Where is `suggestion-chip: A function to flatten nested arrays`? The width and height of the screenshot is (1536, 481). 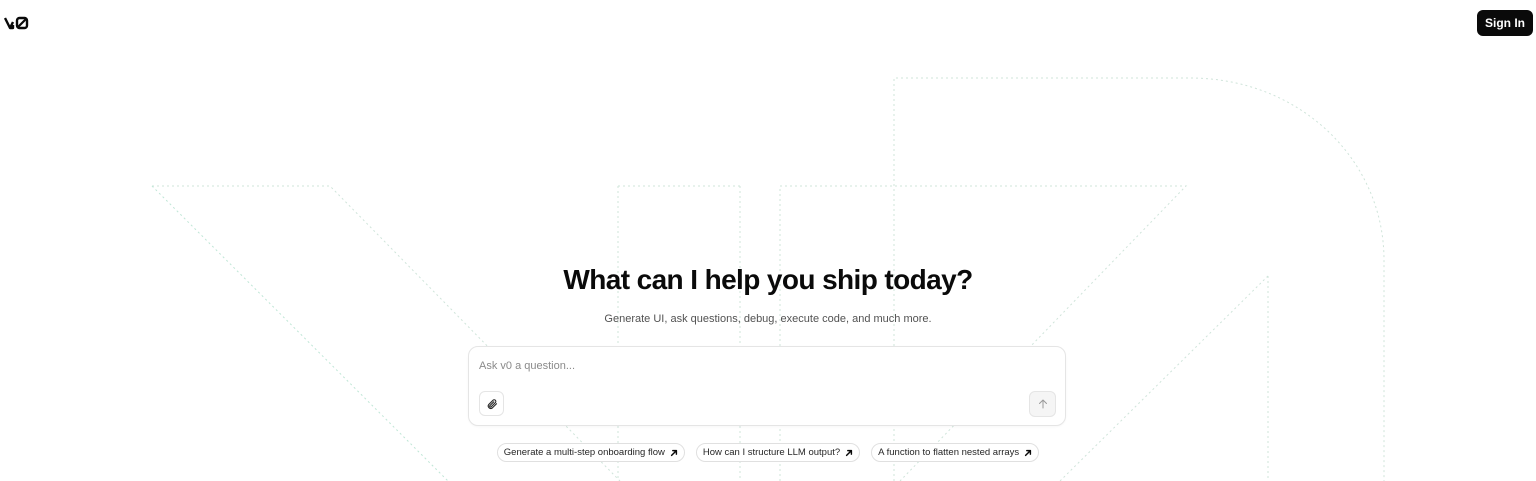 suggestion-chip: A function to flatten nested arrays is located at coordinates (955, 452).